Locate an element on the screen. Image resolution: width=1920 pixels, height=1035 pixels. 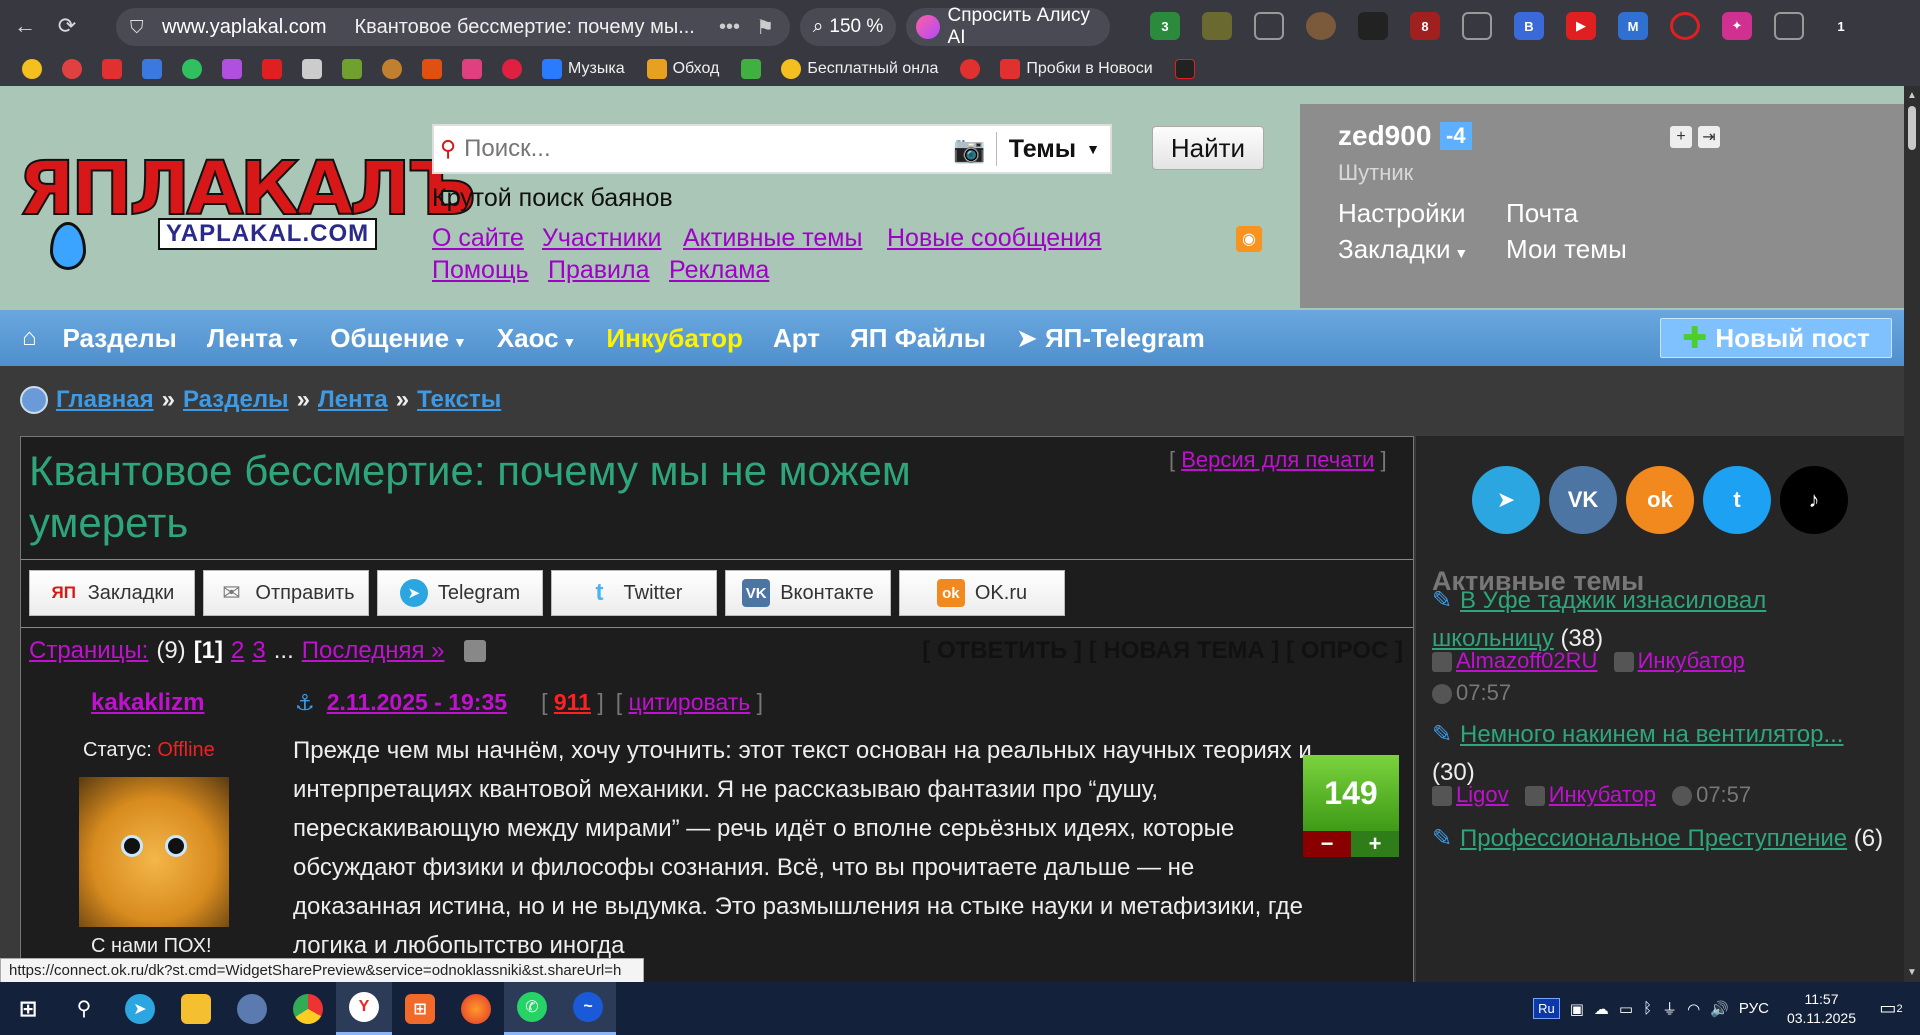
tiktok-icon: ♪ is located at coordinates (1814, 500).